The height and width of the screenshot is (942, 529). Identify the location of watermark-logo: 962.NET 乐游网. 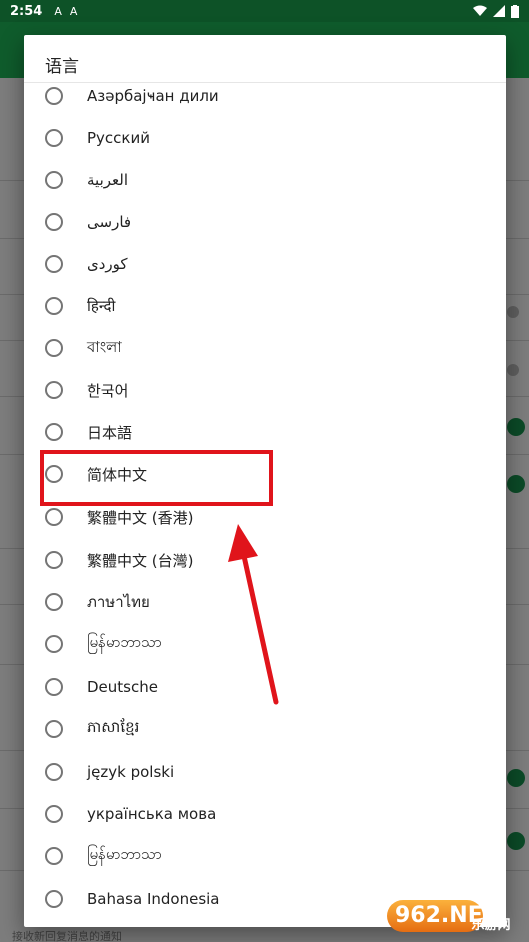
(456, 916).